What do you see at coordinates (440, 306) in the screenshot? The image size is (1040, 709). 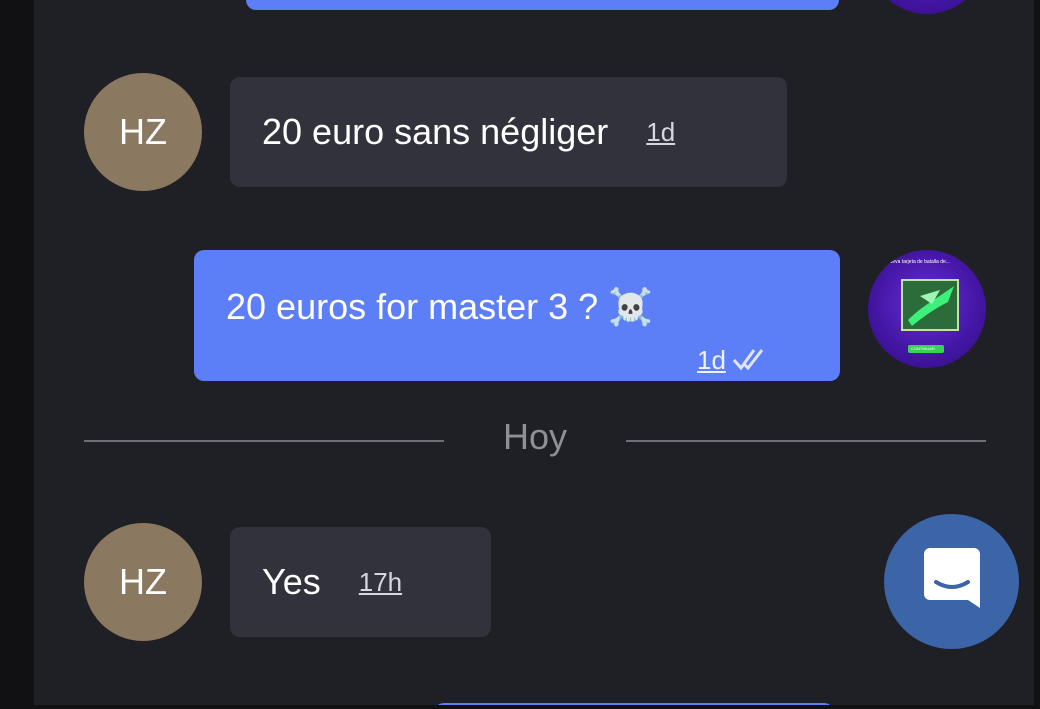 I see `message-text: 20 euros for master 3 ? ☠️` at bounding box center [440, 306].